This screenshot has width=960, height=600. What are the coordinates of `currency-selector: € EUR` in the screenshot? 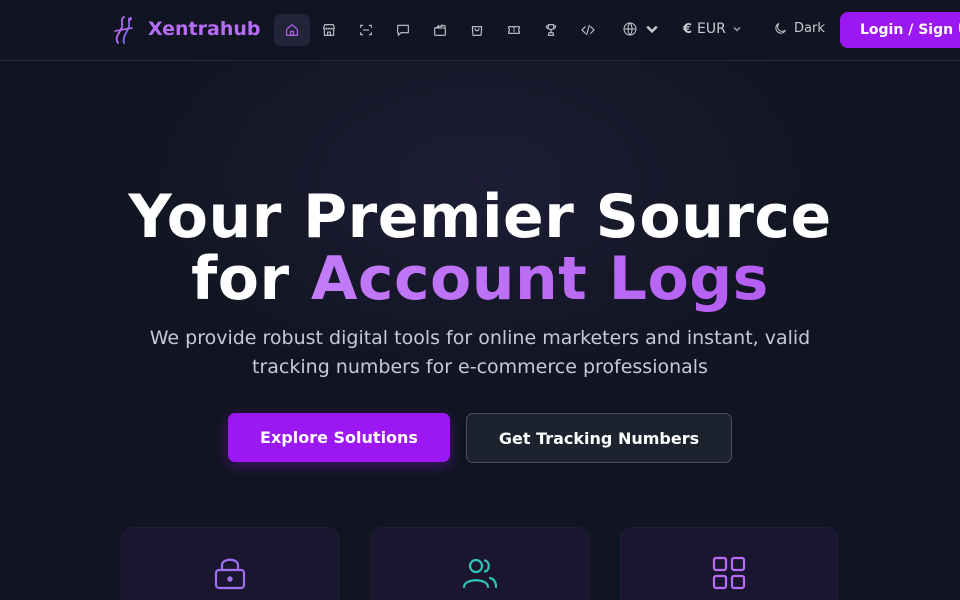 It's located at (712, 29).